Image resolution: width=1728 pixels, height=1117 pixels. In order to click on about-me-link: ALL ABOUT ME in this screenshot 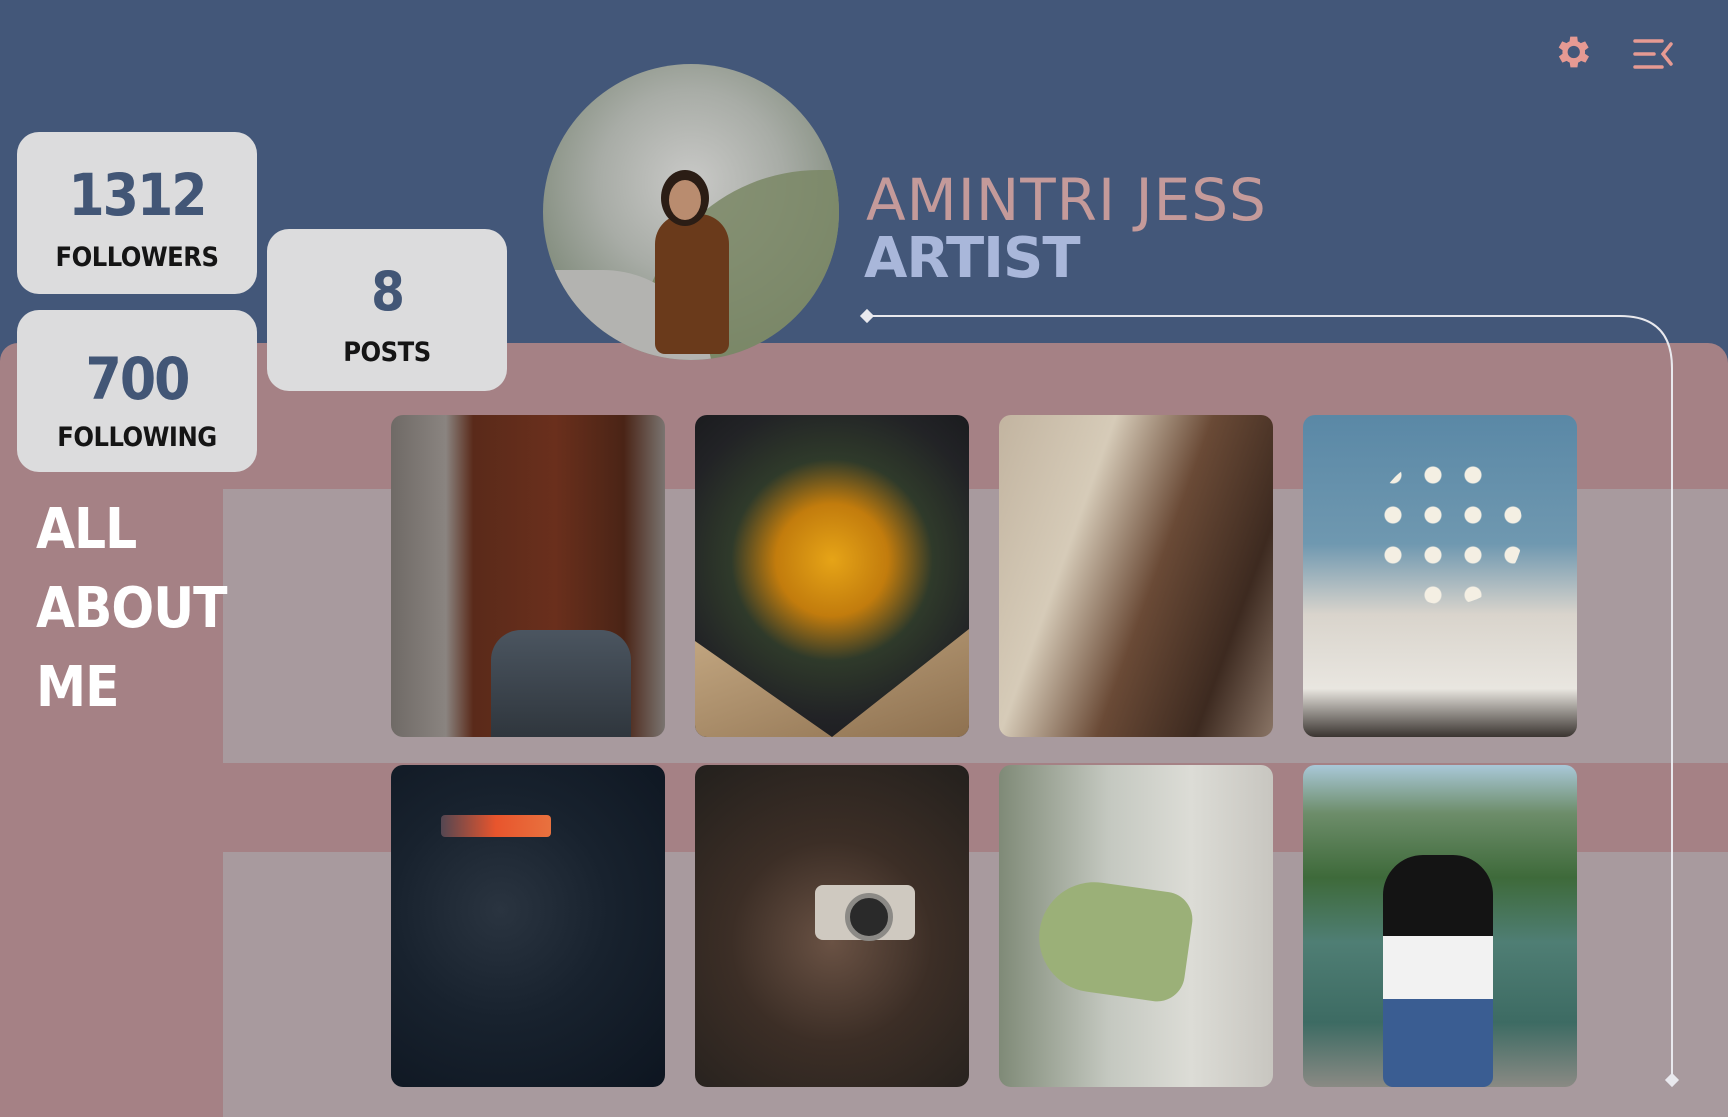, I will do `click(131, 608)`.